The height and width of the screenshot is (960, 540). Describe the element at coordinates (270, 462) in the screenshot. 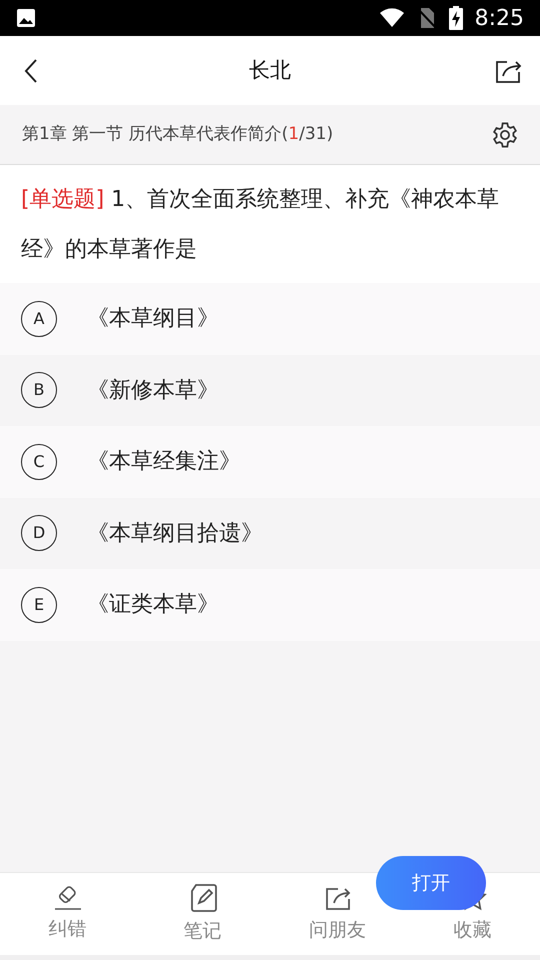

I see `answer-option: C 《本草经集注》` at that location.